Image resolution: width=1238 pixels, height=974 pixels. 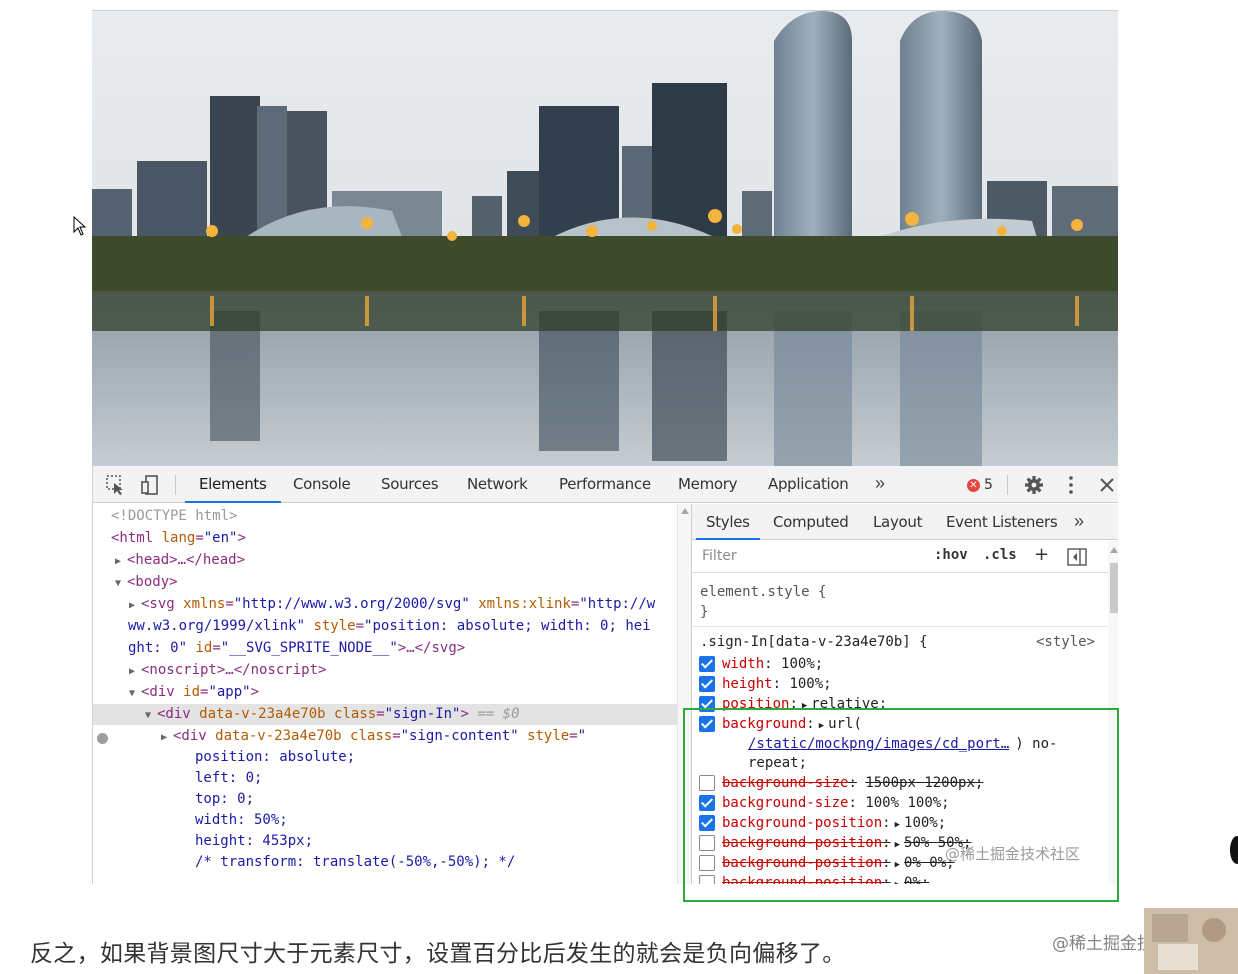 I want to click on body-node: ▼ <body>, so click(x=385, y=582).